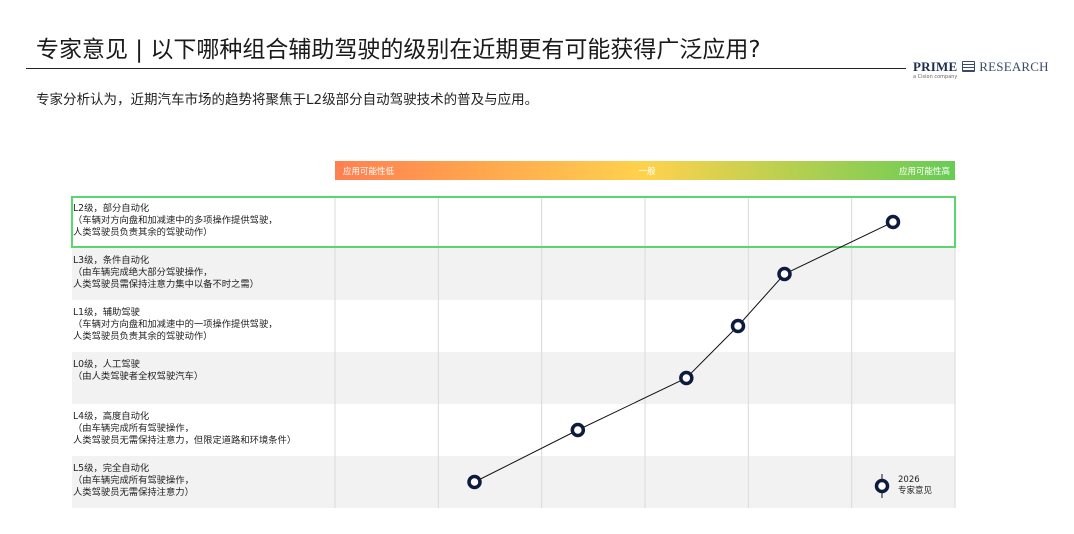 The image size is (1074, 534). Describe the element at coordinates (924, 171) in the screenshot. I see `gradient-high-label: 应用可能性高` at that location.